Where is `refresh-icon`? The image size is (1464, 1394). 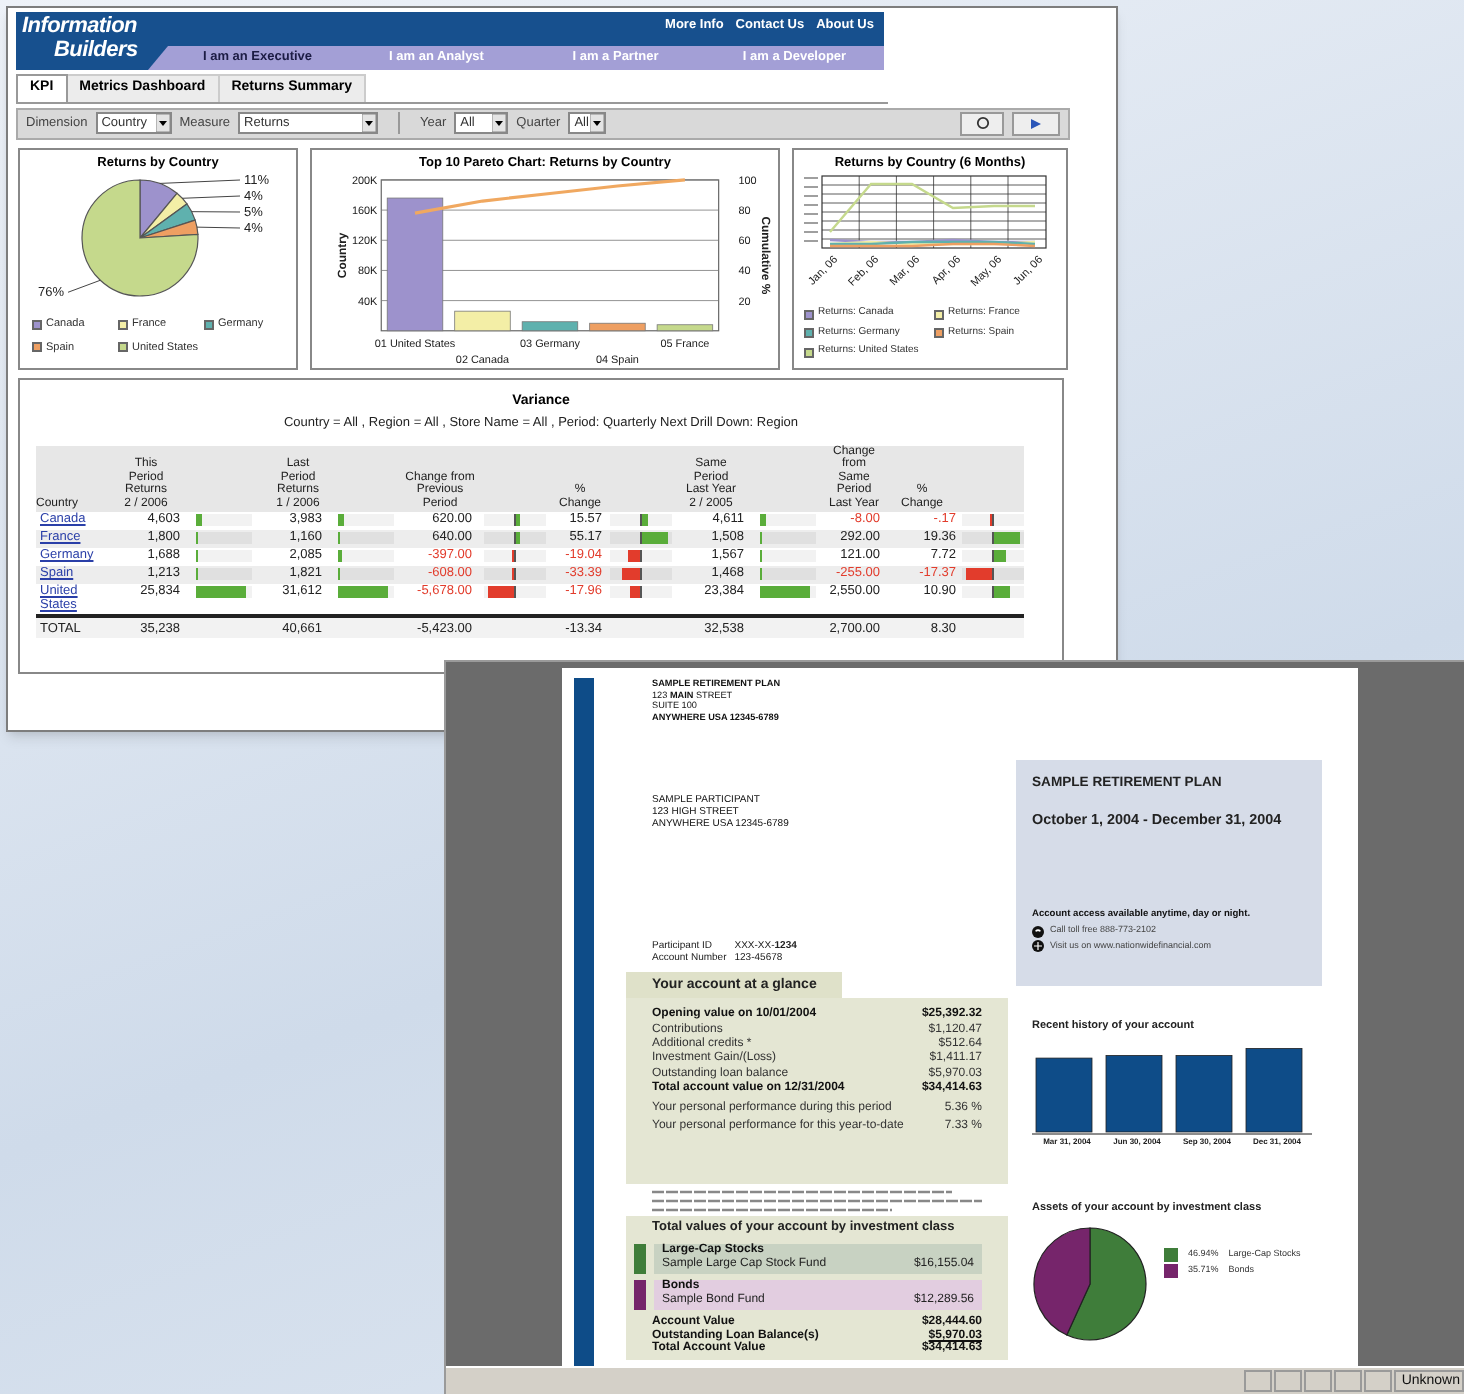 refresh-icon is located at coordinates (982, 123).